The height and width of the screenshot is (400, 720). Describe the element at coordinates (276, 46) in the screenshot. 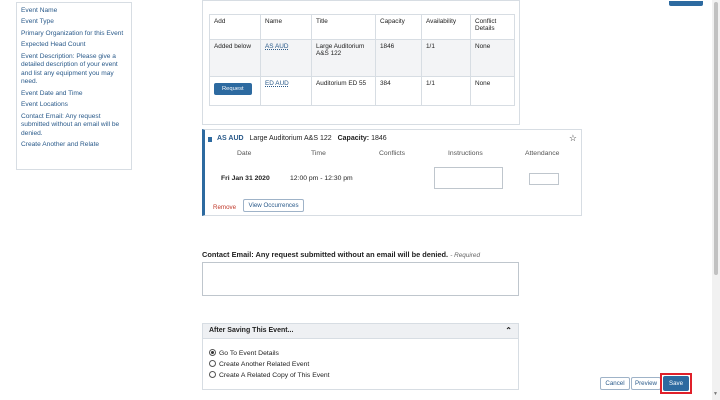

I see `location-link-as-aud: AS AUD` at that location.